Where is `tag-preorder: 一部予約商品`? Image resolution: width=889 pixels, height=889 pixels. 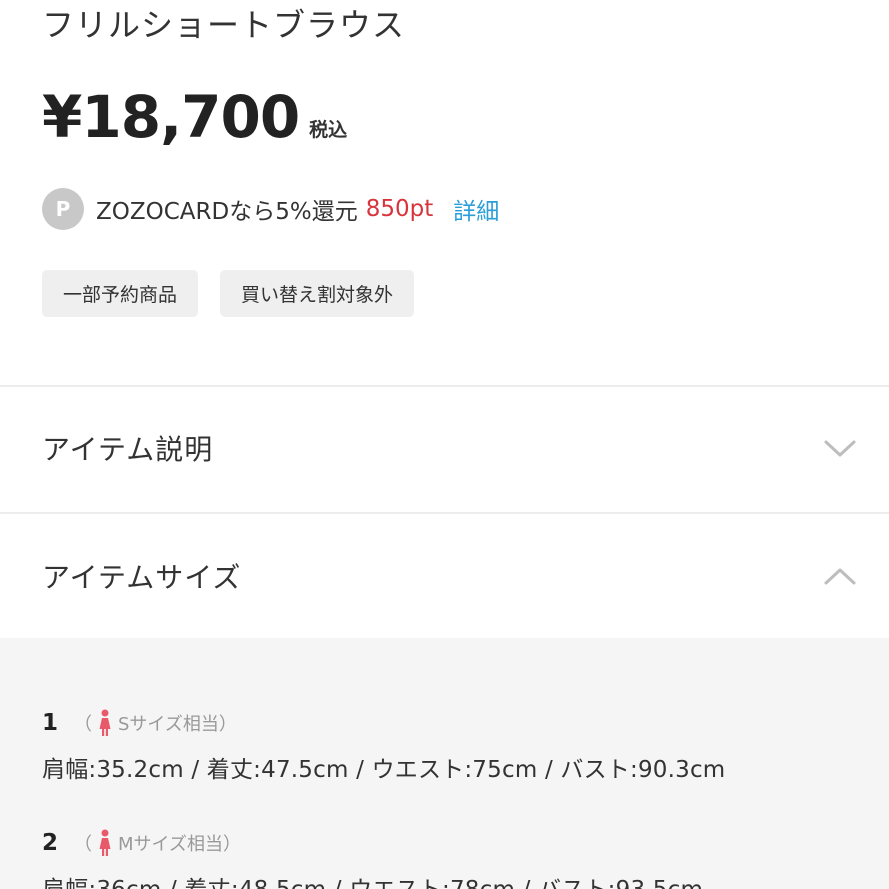
tag-preorder: 一部予約商品 is located at coordinates (120, 293).